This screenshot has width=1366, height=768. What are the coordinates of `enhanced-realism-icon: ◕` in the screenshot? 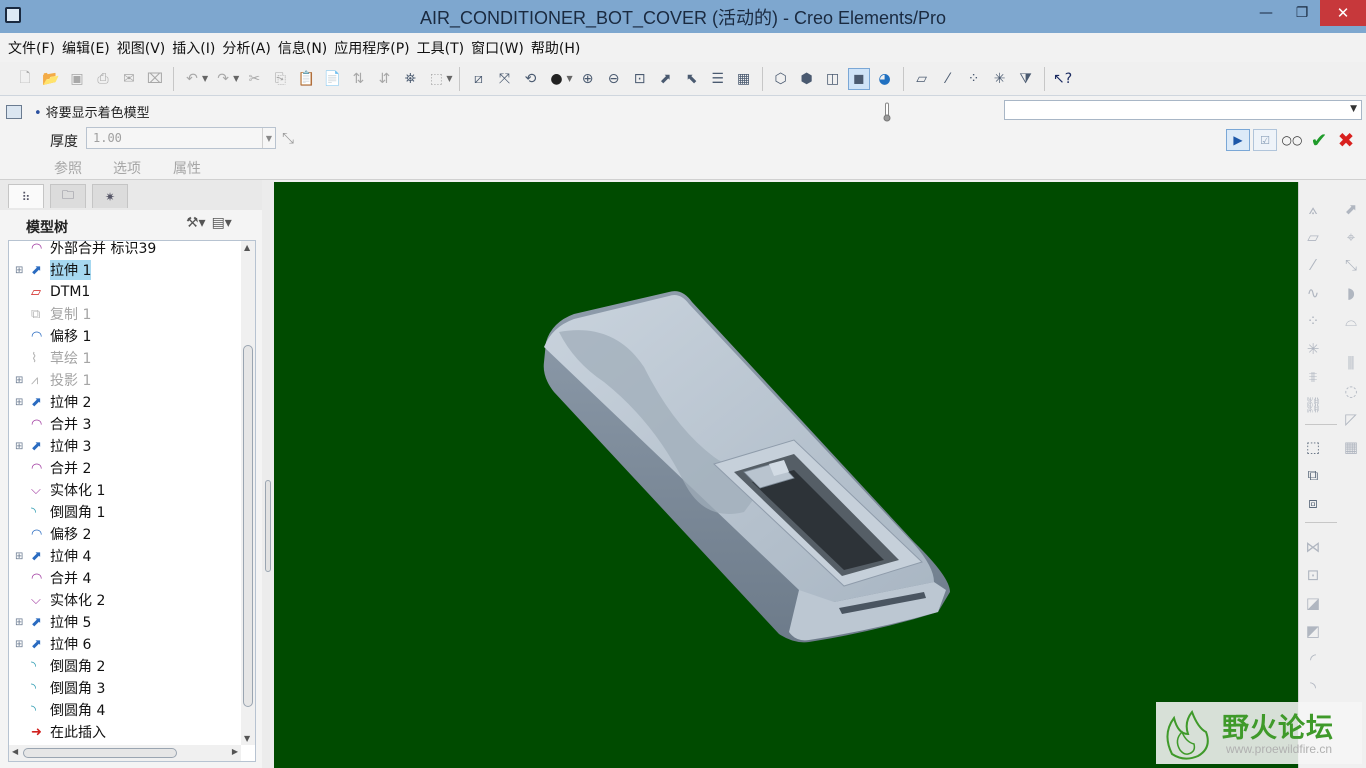 It's located at (885, 79).